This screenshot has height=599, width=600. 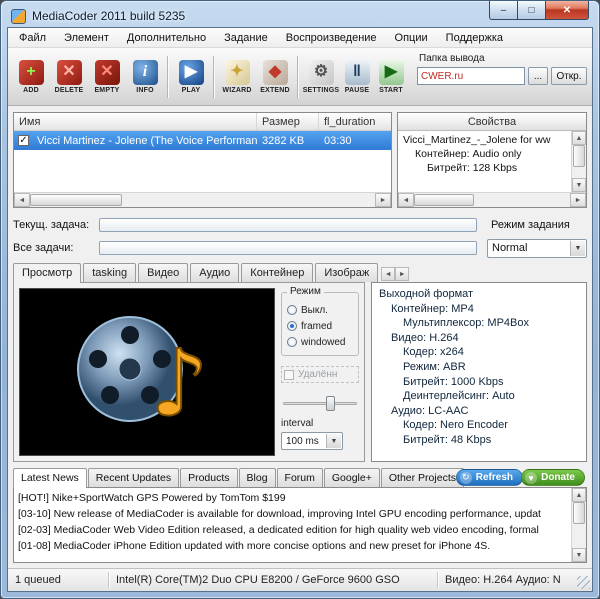 I want to click on tab-tasking: tasking, so click(x=110, y=272).